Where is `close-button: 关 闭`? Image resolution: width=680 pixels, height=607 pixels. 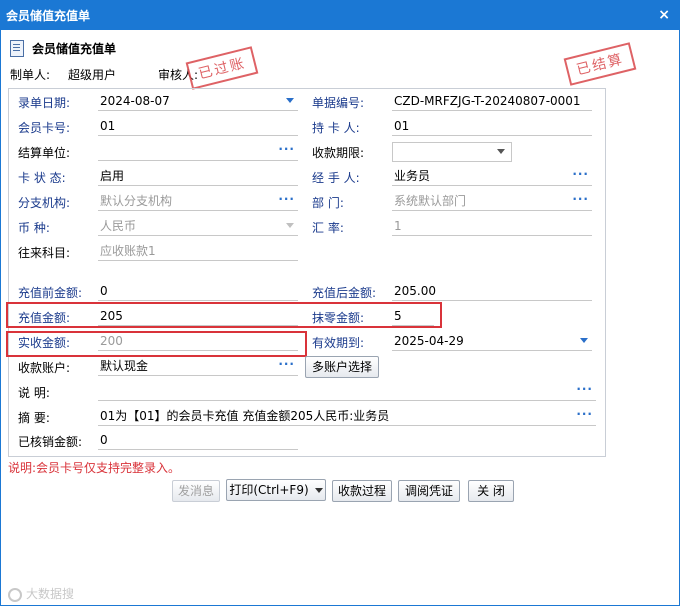 close-button: 关 闭 is located at coordinates (491, 491).